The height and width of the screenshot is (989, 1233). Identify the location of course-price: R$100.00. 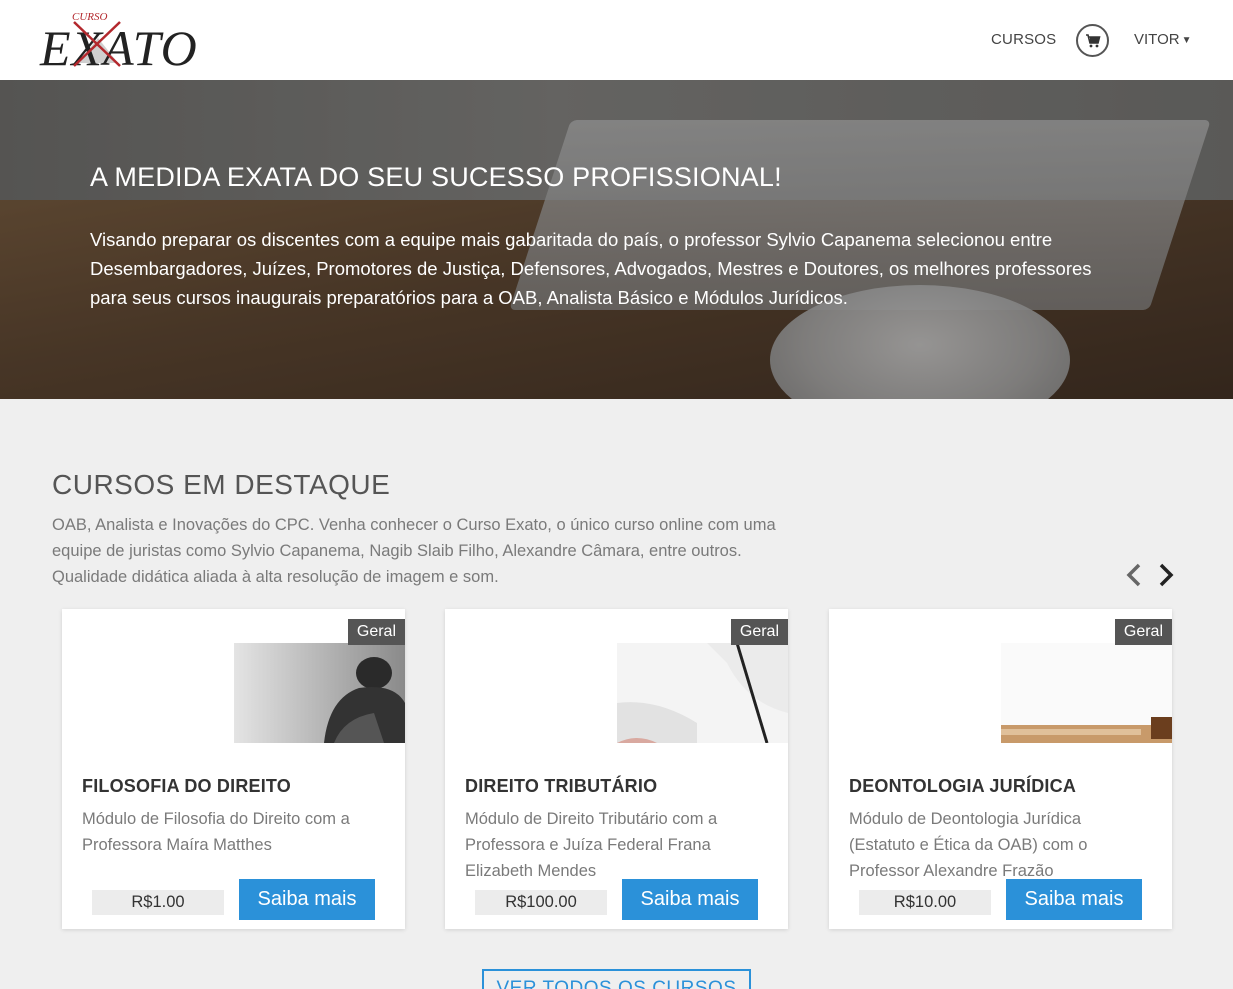
(541, 902).